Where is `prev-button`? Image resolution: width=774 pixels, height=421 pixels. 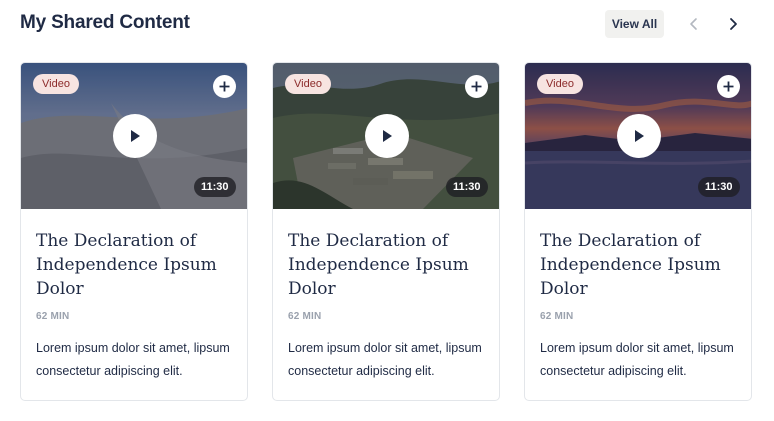 prev-button is located at coordinates (694, 24).